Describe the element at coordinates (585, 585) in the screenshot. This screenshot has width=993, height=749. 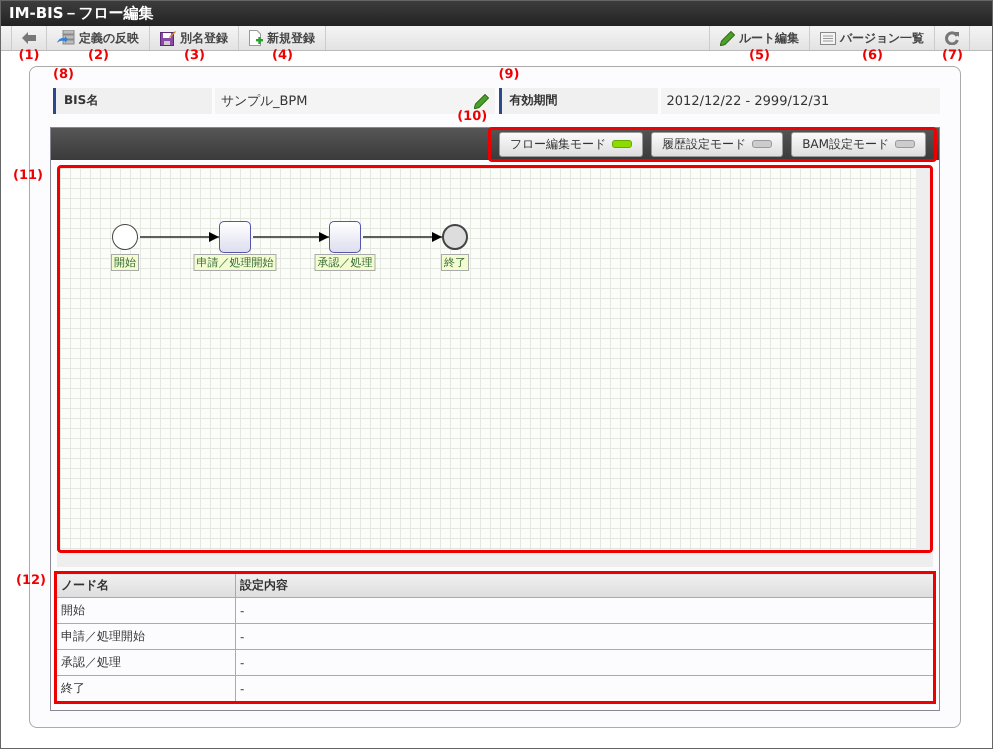
I see `column-header: 設定内容` at that location.